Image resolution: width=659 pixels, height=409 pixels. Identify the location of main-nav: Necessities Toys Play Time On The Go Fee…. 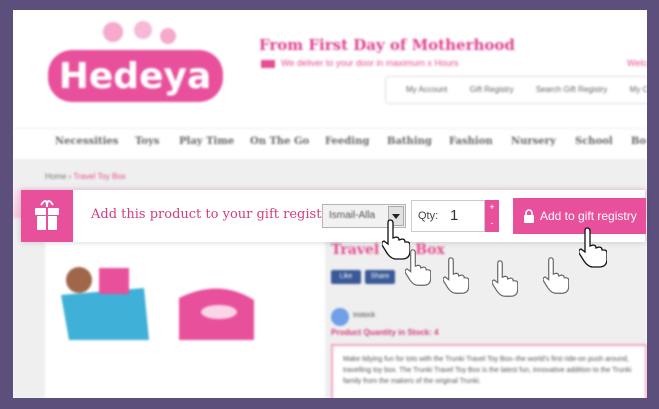
(330, 144).